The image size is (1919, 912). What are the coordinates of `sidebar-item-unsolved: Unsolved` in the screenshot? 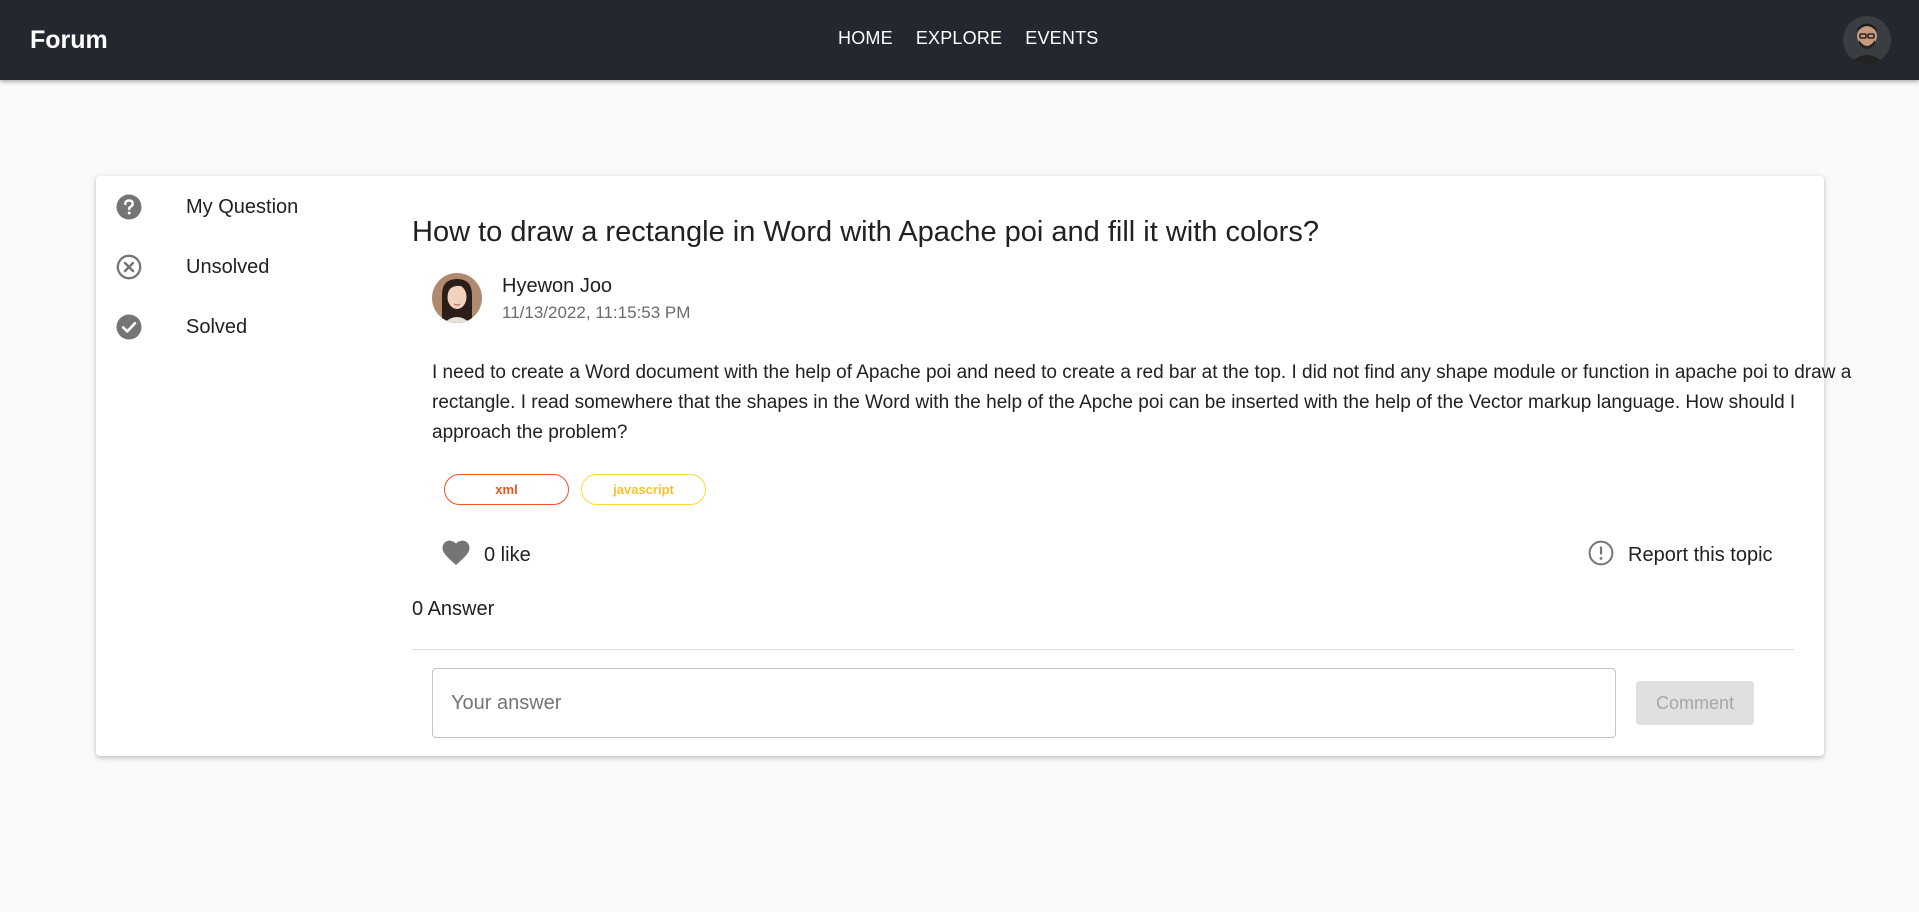 It's located at (266, 267).